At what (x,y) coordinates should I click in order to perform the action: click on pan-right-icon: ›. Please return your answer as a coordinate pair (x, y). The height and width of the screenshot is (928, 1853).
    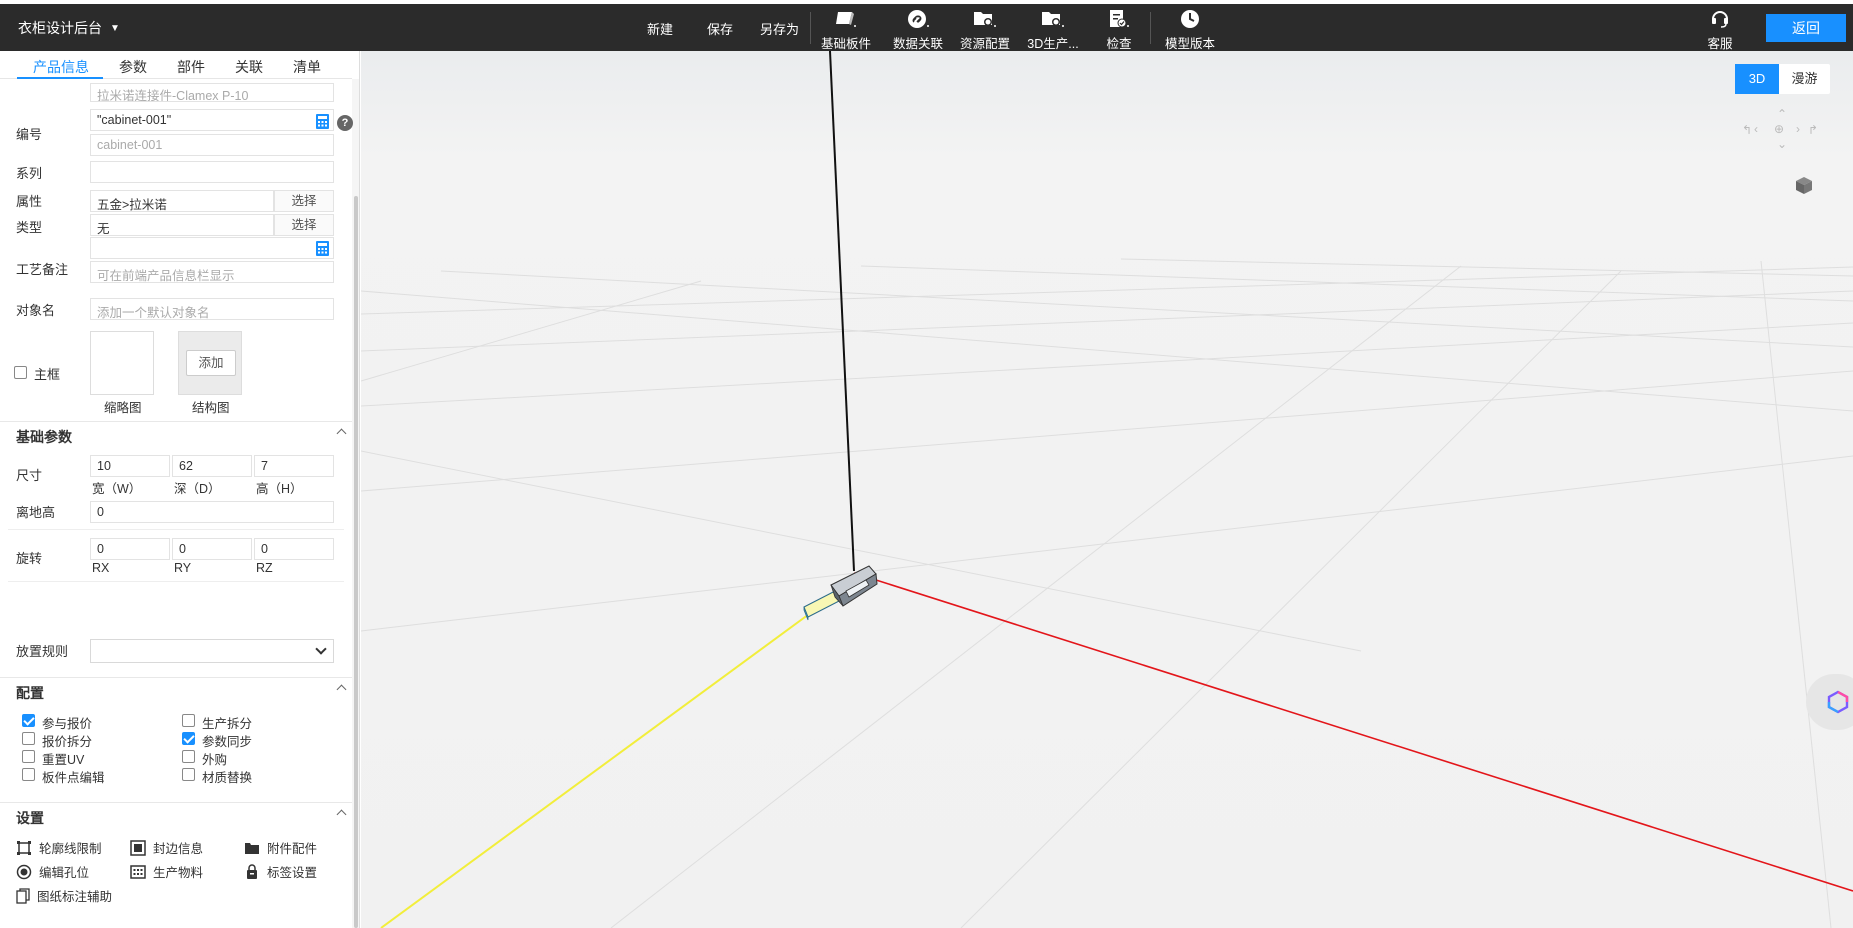
    Looking at the image, I should click on (1798, 129).